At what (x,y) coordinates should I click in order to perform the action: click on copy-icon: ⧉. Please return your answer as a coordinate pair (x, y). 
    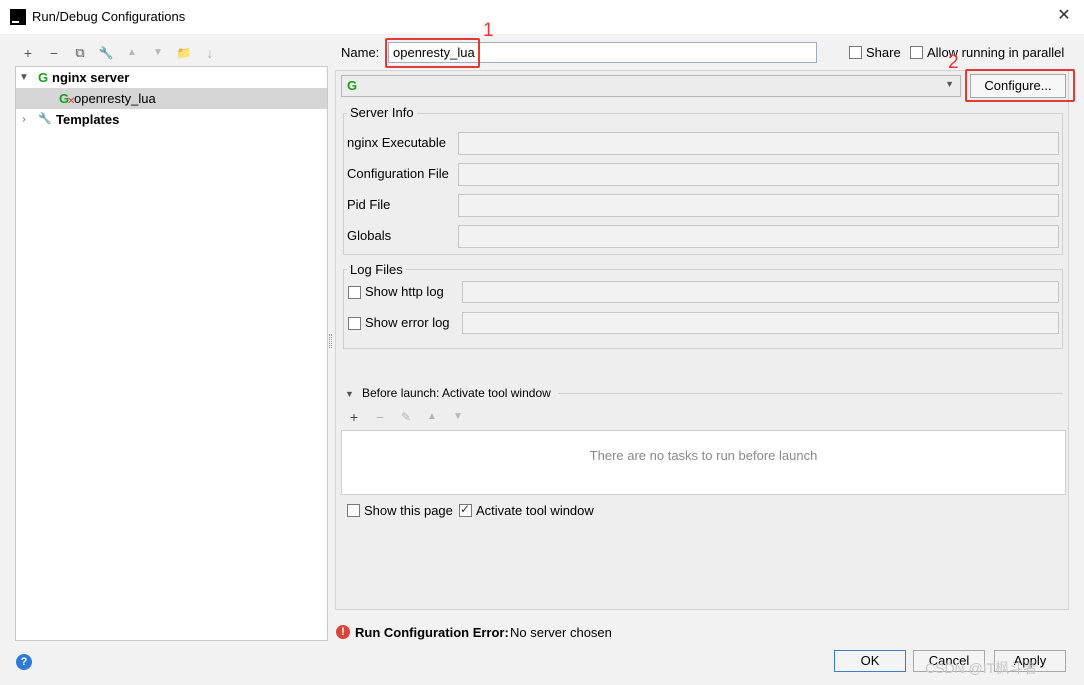
    Looking at the image, I should click on (80, 53).